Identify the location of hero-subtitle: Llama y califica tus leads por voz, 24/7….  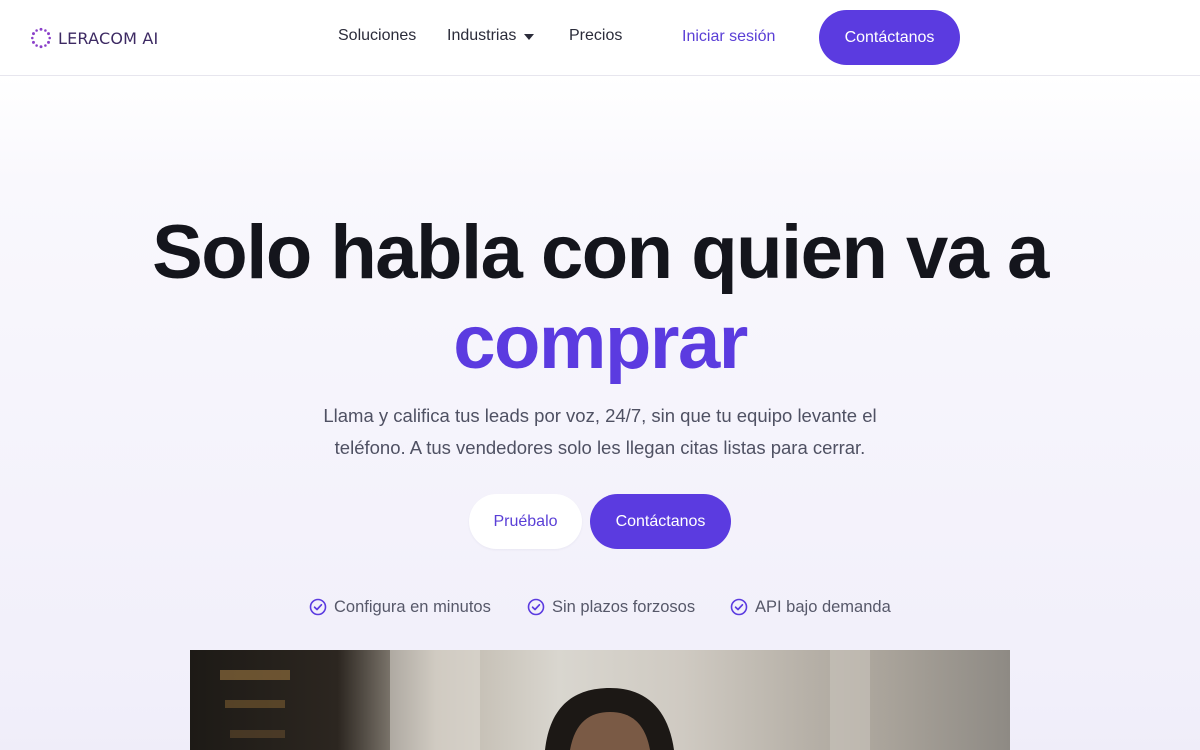
(600, 431).